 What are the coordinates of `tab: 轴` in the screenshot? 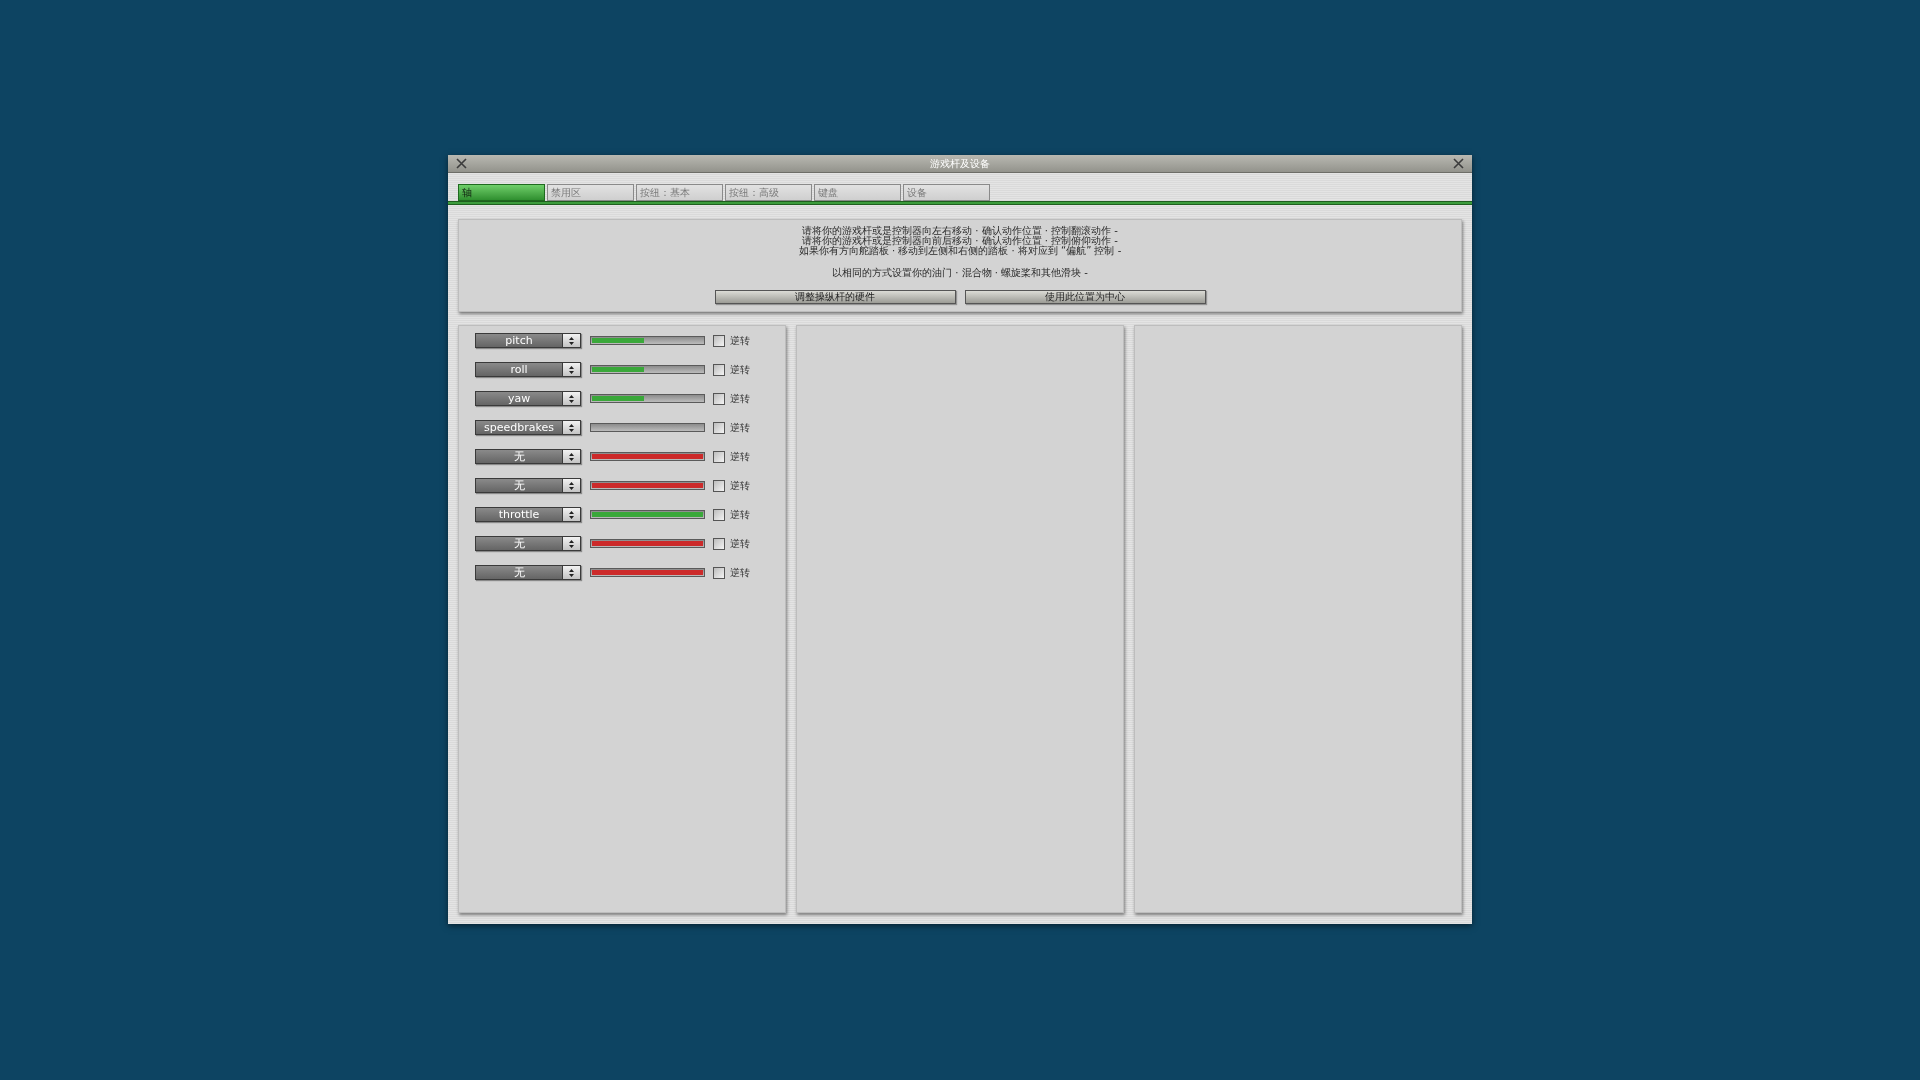 It's located at (501, 192).